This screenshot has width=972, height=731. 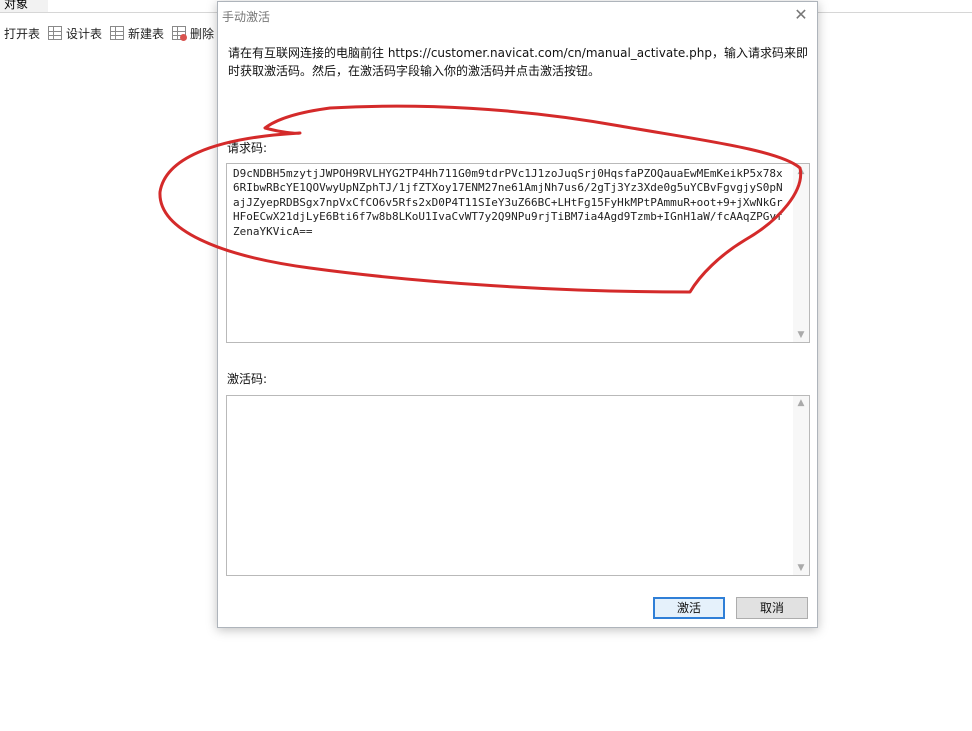 What do you see at coordinates (247, 148) in the screenshot?
I see `request-code-label: 请求码:` at bounding box center [247, 148].